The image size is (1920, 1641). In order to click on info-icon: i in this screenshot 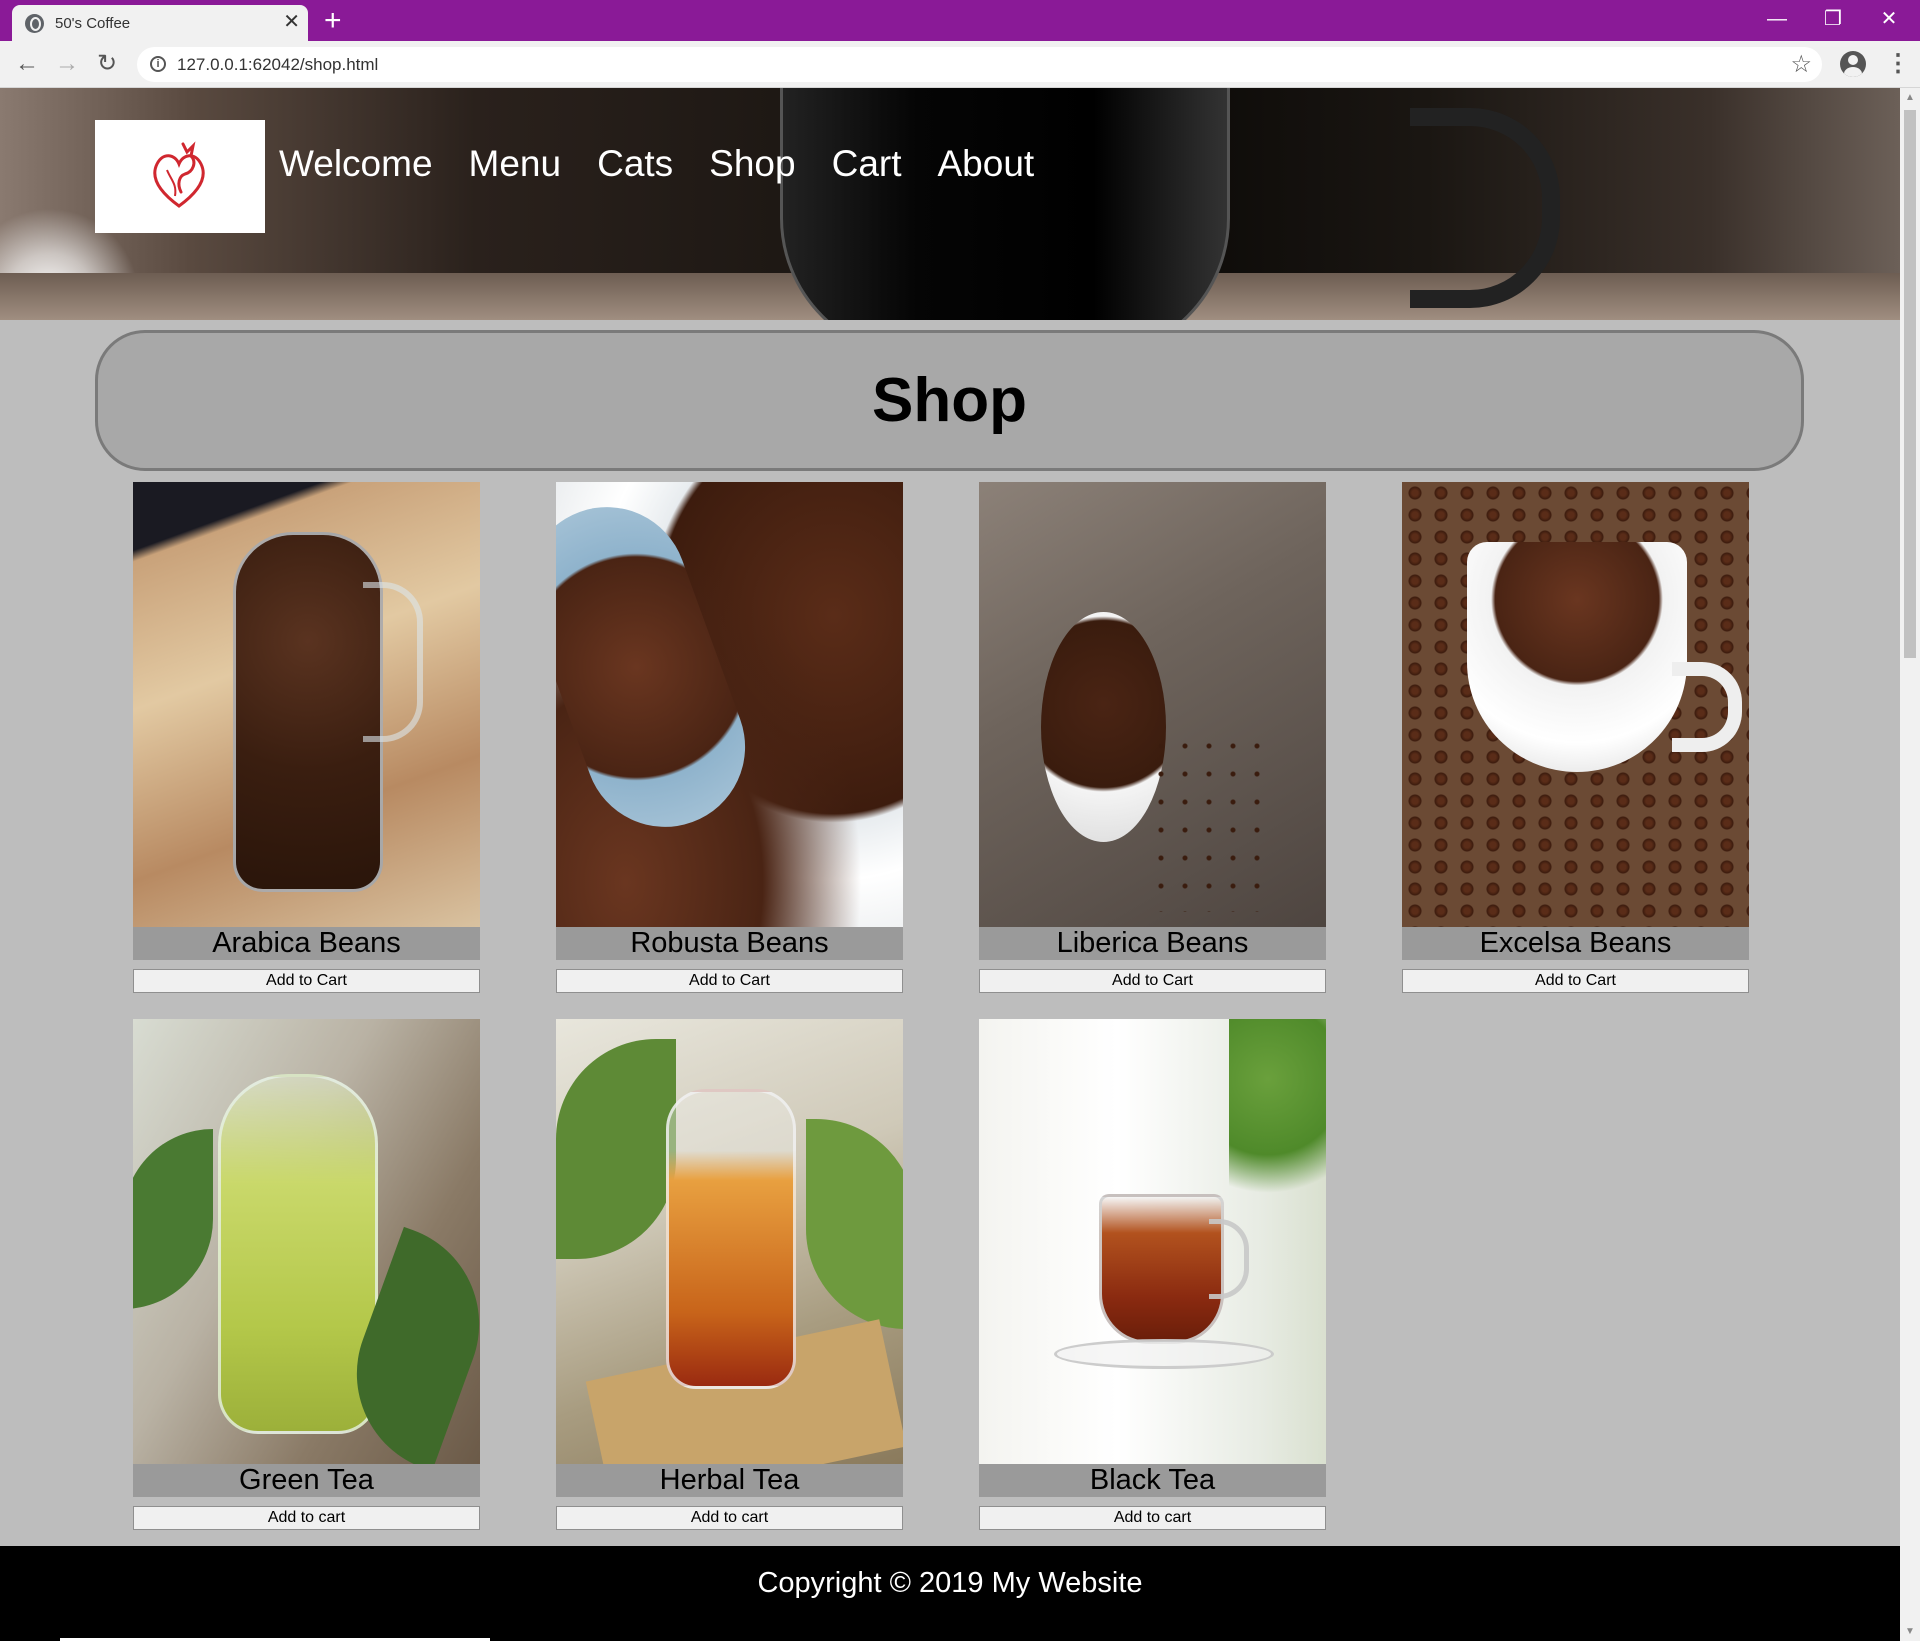, I will do `click(158, 64)`.